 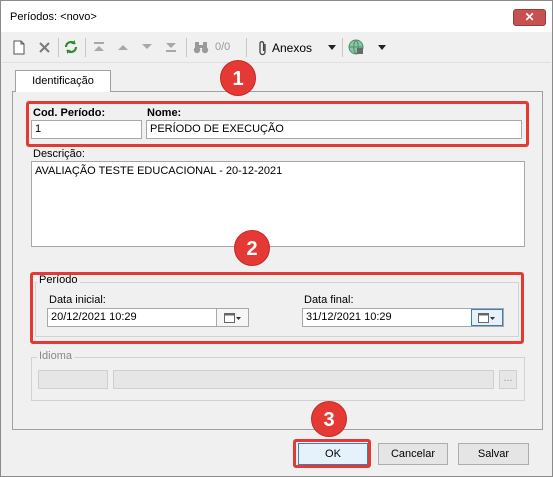 I want to click on periodo-legend: Período, so click(x=58, y=280).